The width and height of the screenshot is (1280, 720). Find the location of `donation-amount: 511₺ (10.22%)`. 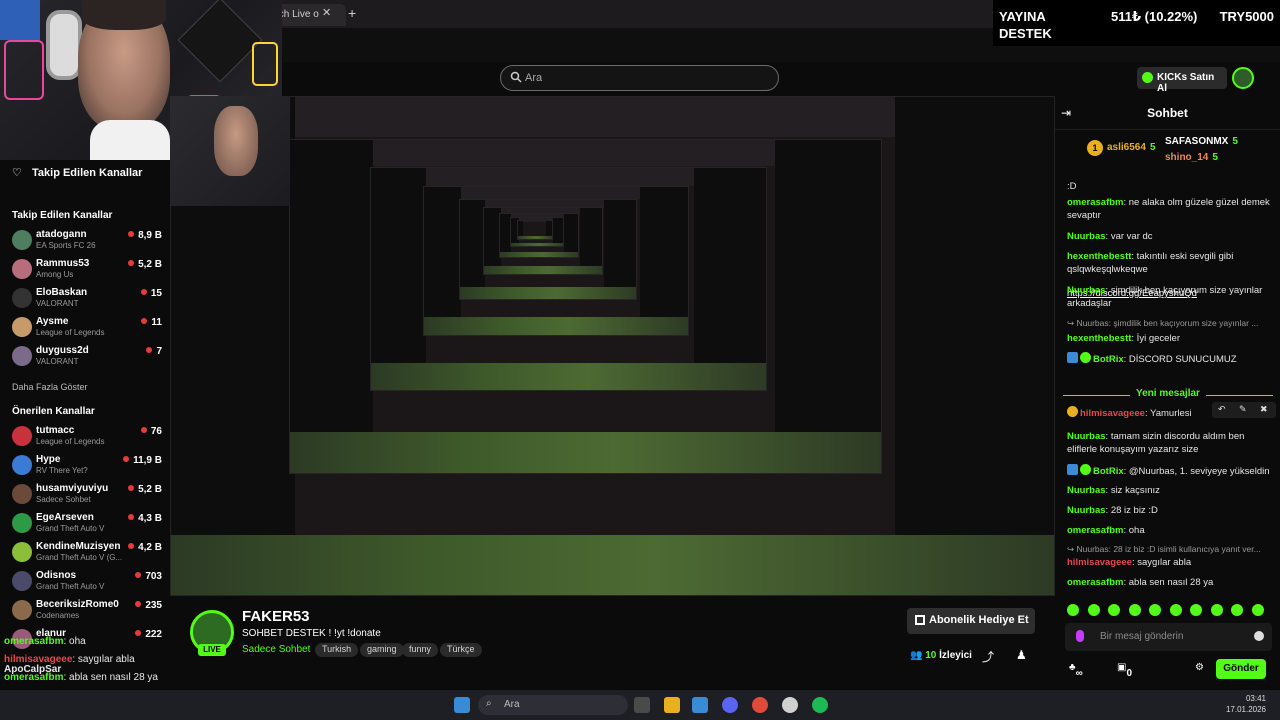

donation-amount: 511₺ (10.22%) is located at coordinates (1154, 16).